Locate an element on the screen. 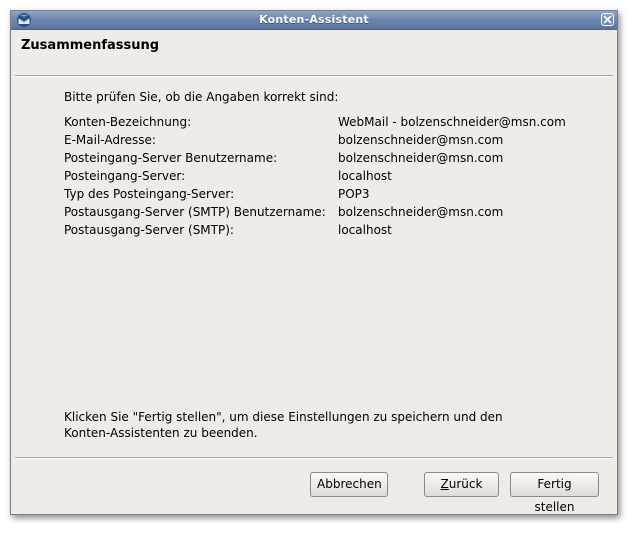  window-title: Konten-Assistent is located at coordinates (314, 19).